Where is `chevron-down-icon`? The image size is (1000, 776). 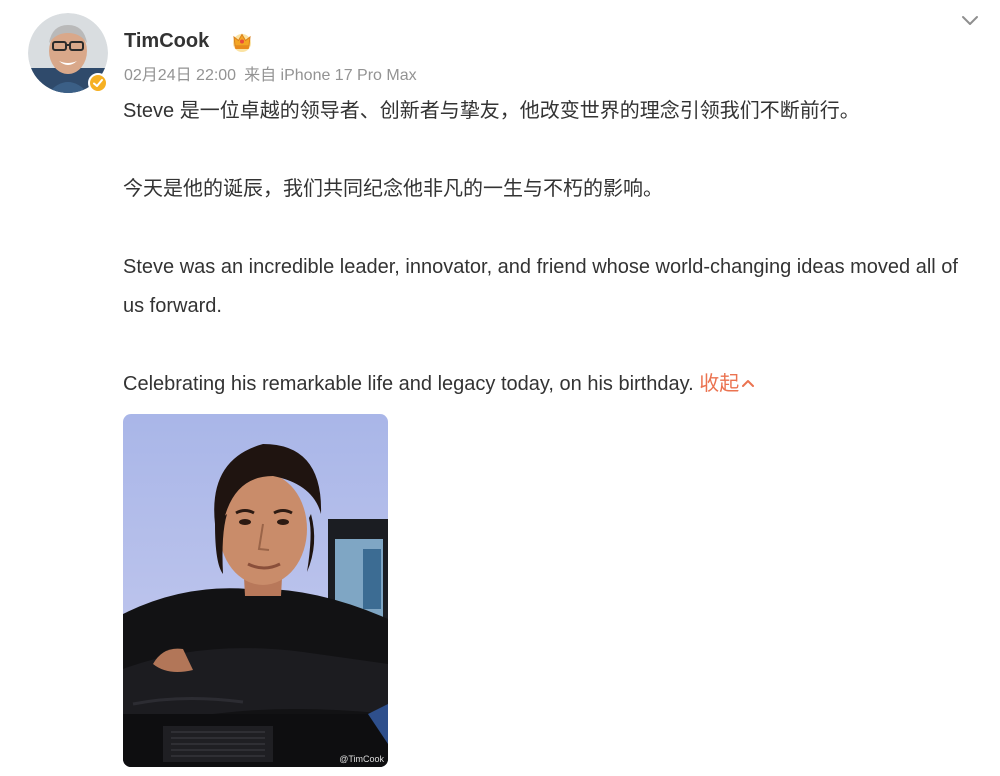 chevron-down-icon is located at coordinates (970, 20).